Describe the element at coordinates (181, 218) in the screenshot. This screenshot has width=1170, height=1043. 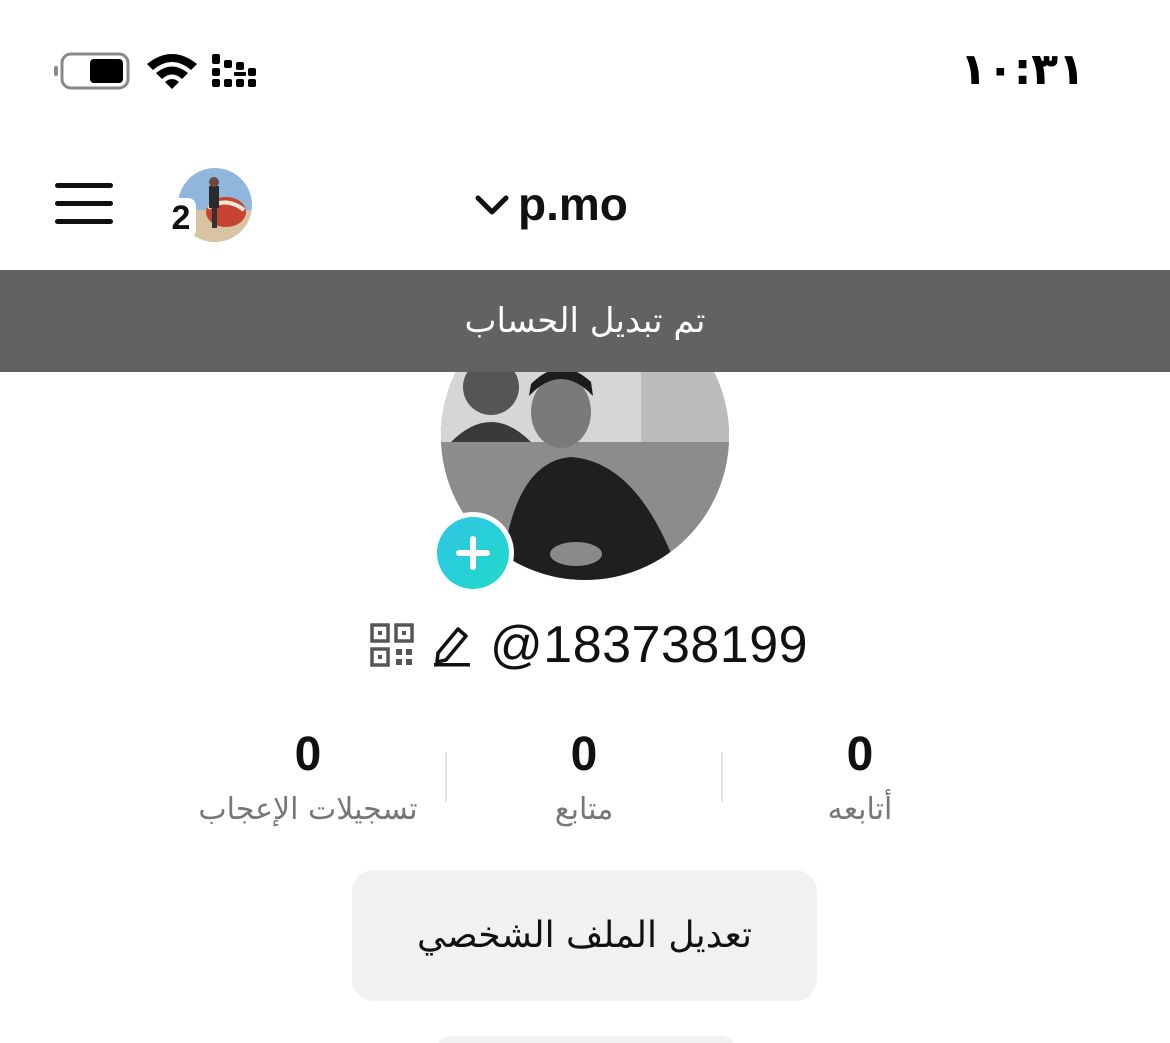
I see `account-notification-badge: 2` at that location.